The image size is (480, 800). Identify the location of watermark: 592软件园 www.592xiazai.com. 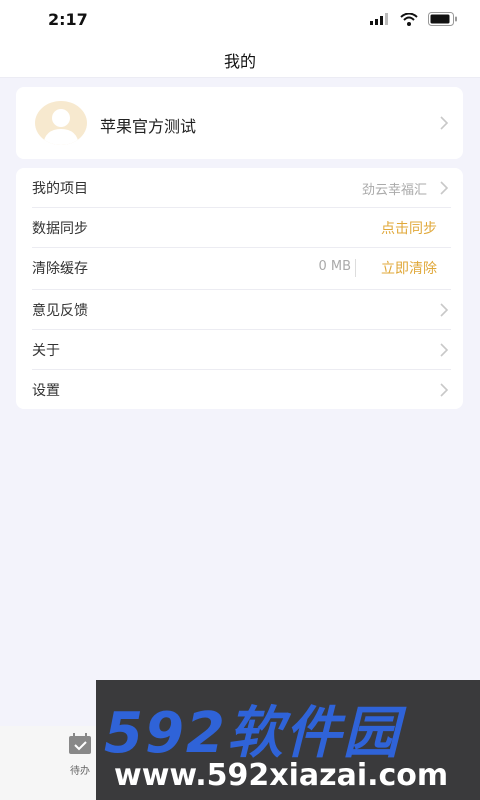
(288, 740).